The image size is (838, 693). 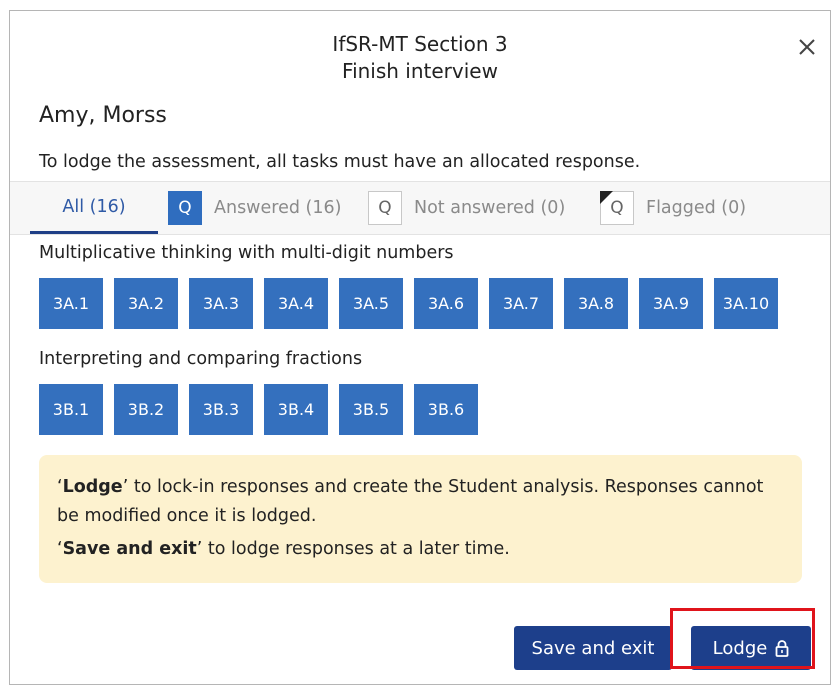 I want to click on tab-not-answered: Q Not answered (0), so click(x=466, y=208).